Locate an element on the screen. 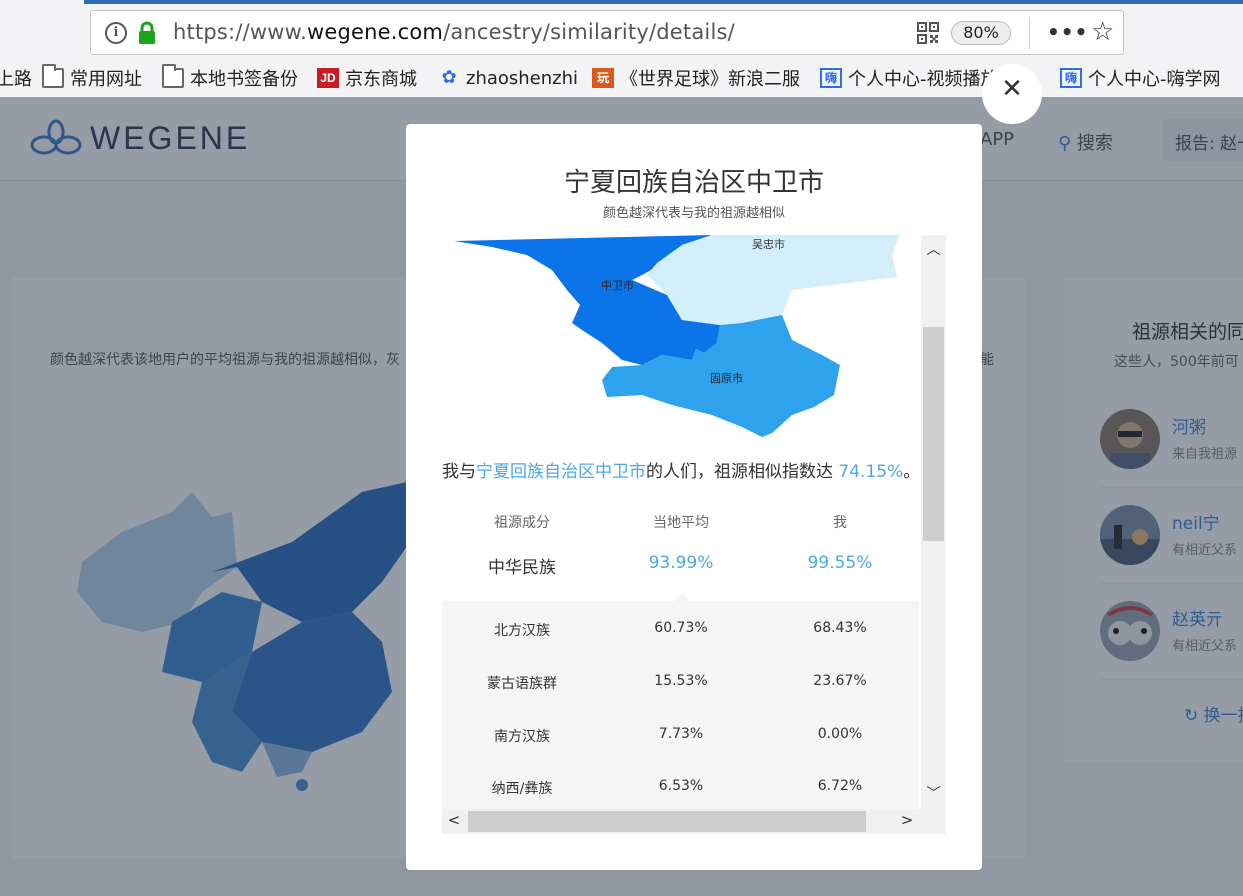  divider is located at coordinates (1029, 33).